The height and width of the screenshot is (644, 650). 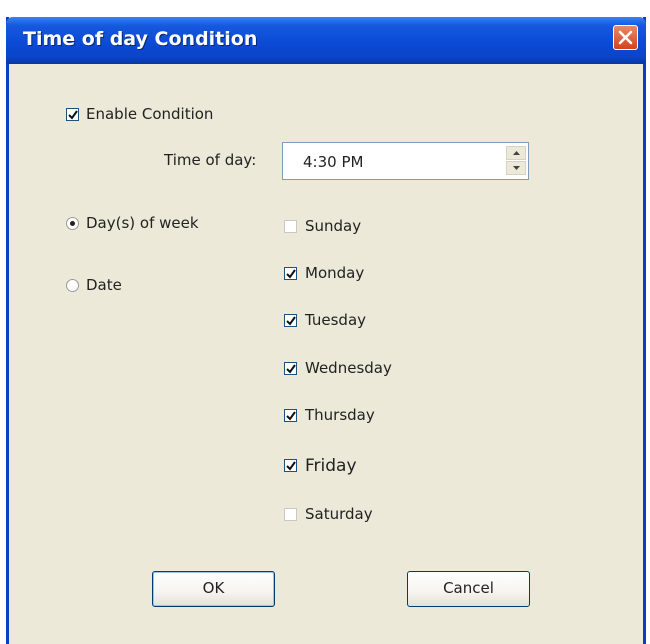 I want to click on thursday-label: Thursday, so click(x=340, y=415).